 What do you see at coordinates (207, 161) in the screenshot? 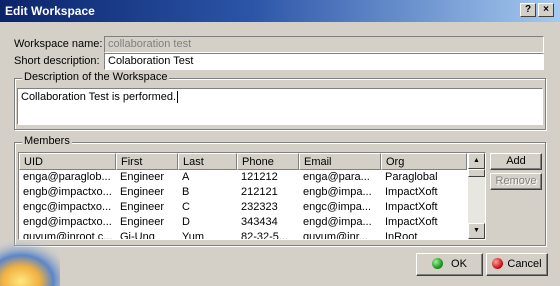
I see `column-header-last: Last` at bounding box center [207, 161].